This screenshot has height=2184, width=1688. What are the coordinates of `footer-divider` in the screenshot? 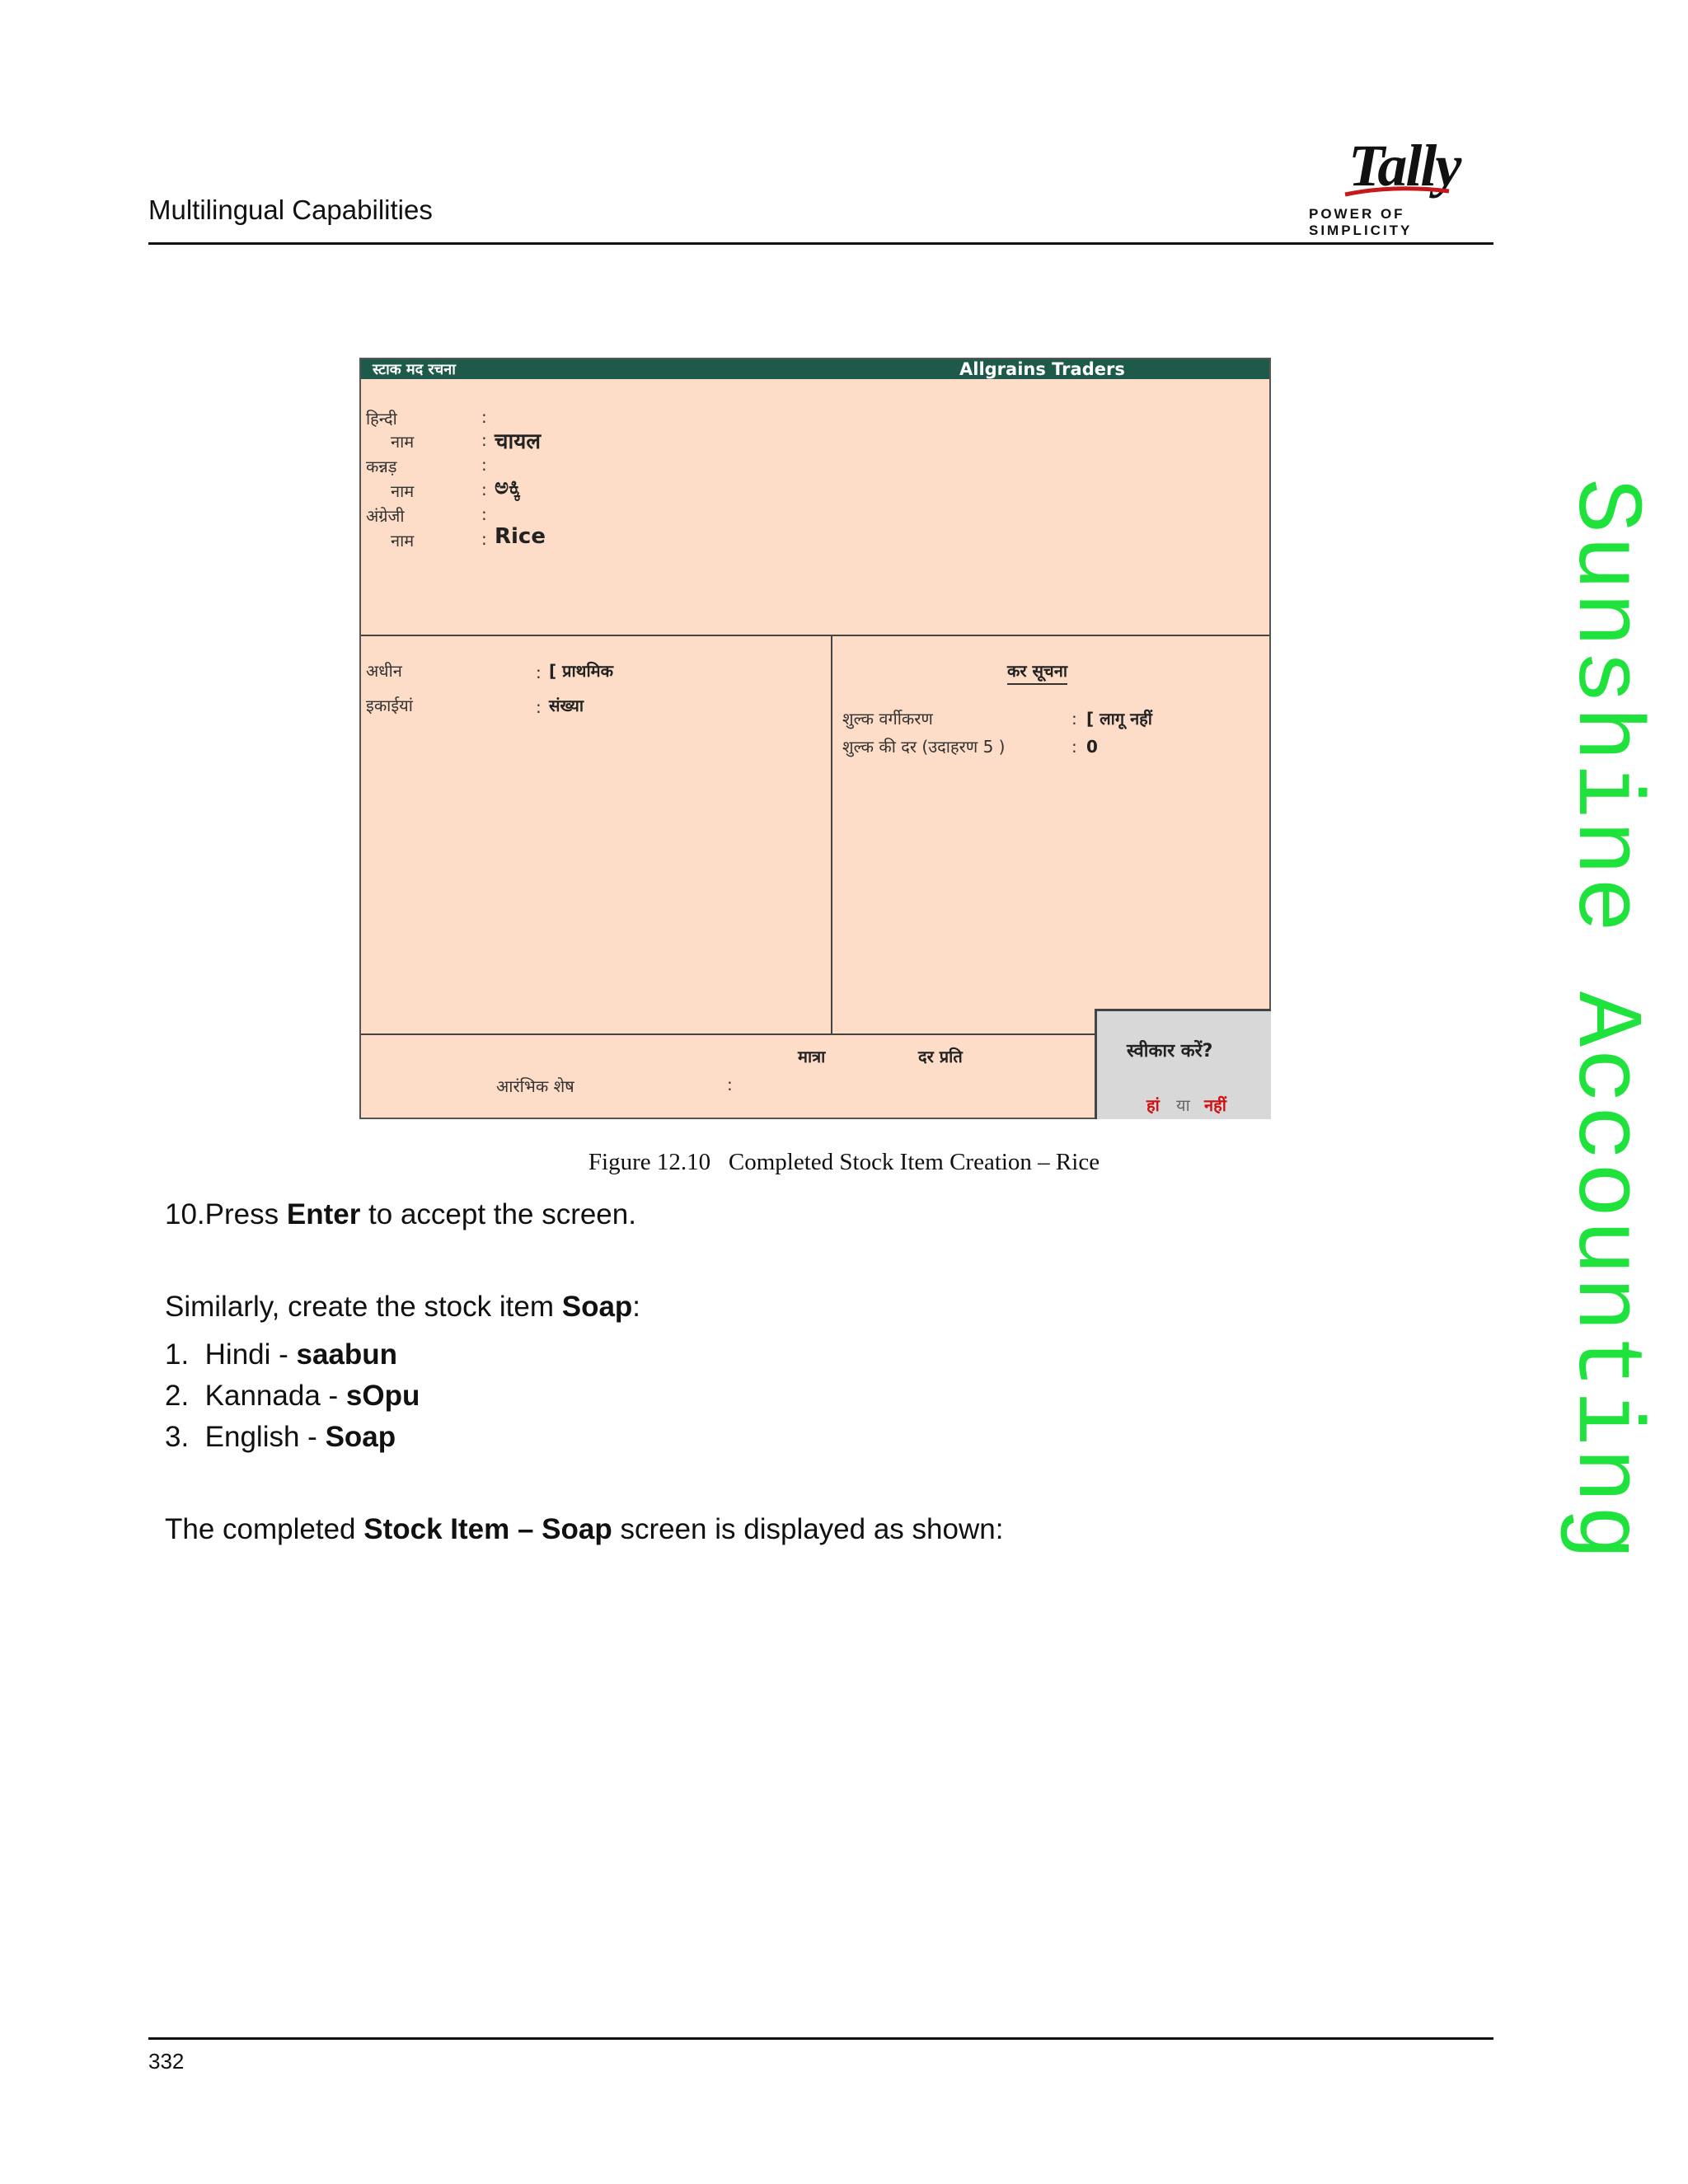 It's located at (820, 2038).